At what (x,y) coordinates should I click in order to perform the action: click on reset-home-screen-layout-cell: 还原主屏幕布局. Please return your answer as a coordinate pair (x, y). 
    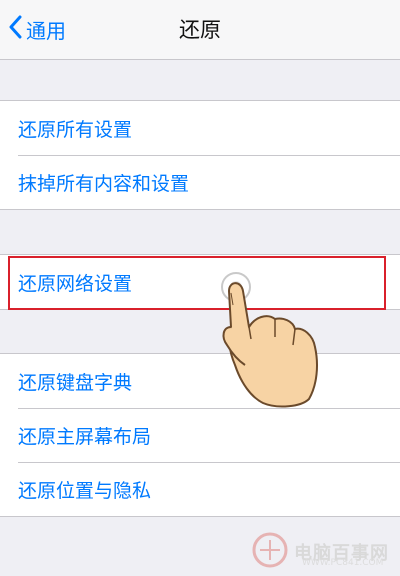
    Looking at the image, I should click on (200, 435).